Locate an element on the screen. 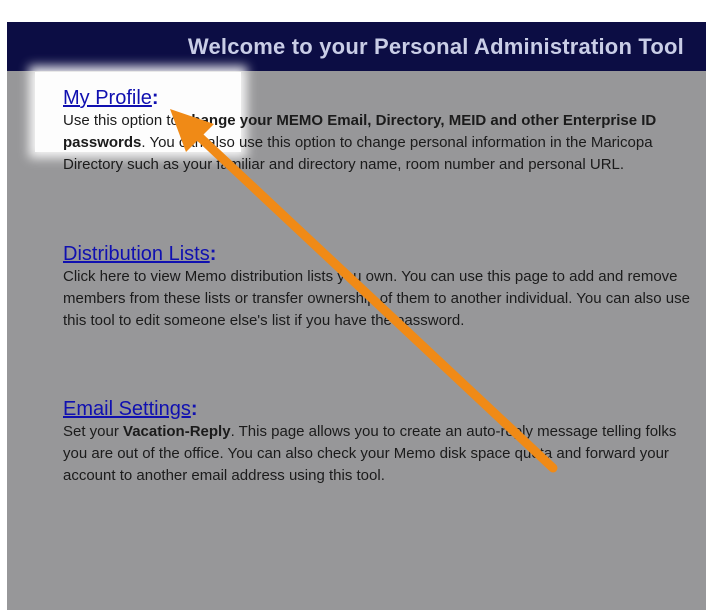  description-text: Set your is located at coordinates (93, 431).